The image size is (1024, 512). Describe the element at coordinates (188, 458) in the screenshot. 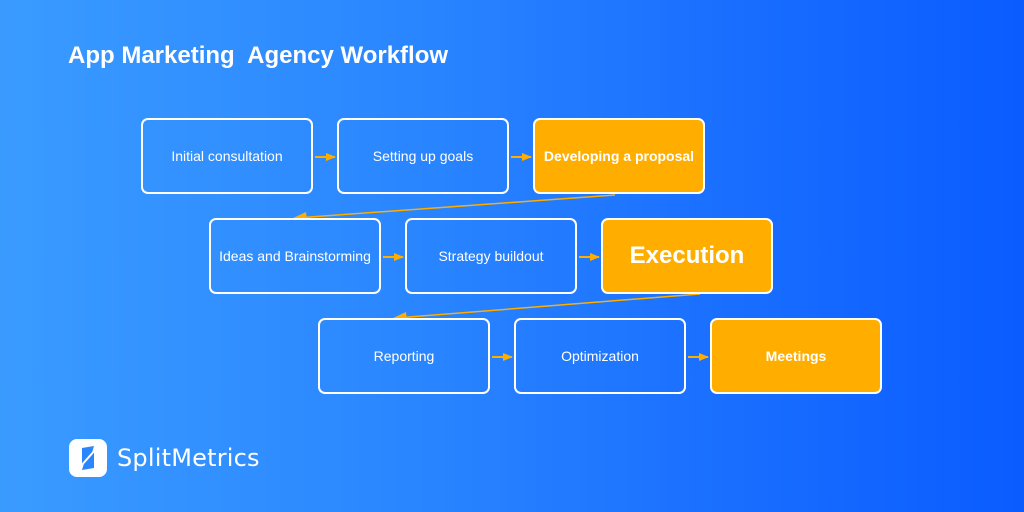

I see `brand-name: SplitMetrics` at that location.